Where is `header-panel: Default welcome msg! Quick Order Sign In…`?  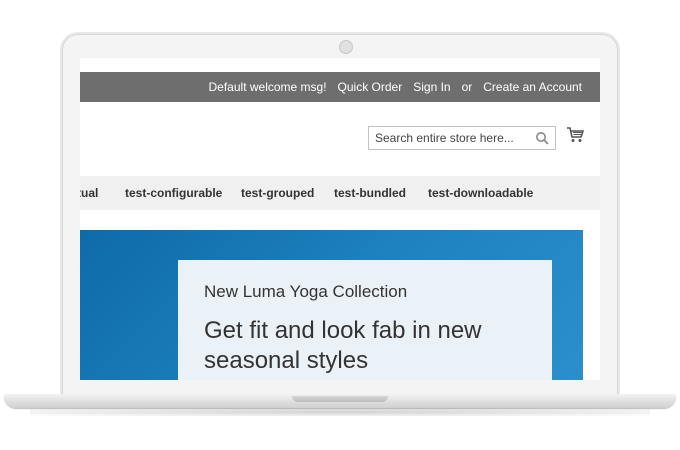 header-panel: Default welcome msg! Quick Order Sign In… is located at coordinates (340, 87).